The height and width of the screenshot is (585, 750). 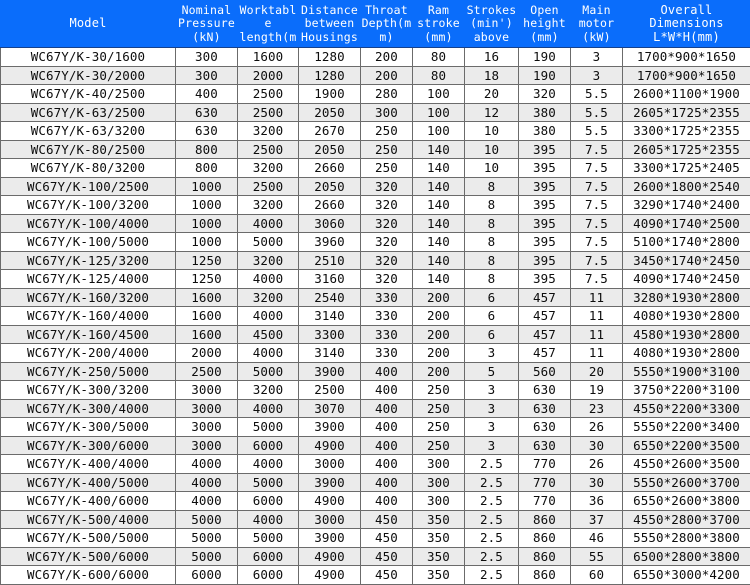 What do you see at coordinates (686, 575) in the screenshot?
I see `cell-overall-dimensions: 6550*3000*4200` at bounding box center [686, 575].